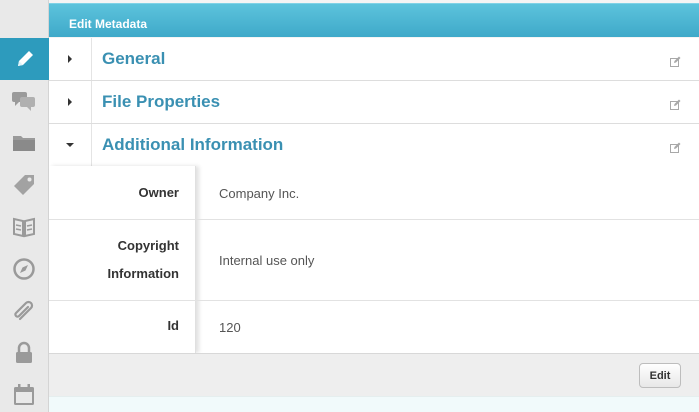 Image resolution: width=699 pixels, height=412 pixels. What do you see at coordinates (374, 404) in the screenshot?
I see `bottom-strip` at bounding box center [374, 404].